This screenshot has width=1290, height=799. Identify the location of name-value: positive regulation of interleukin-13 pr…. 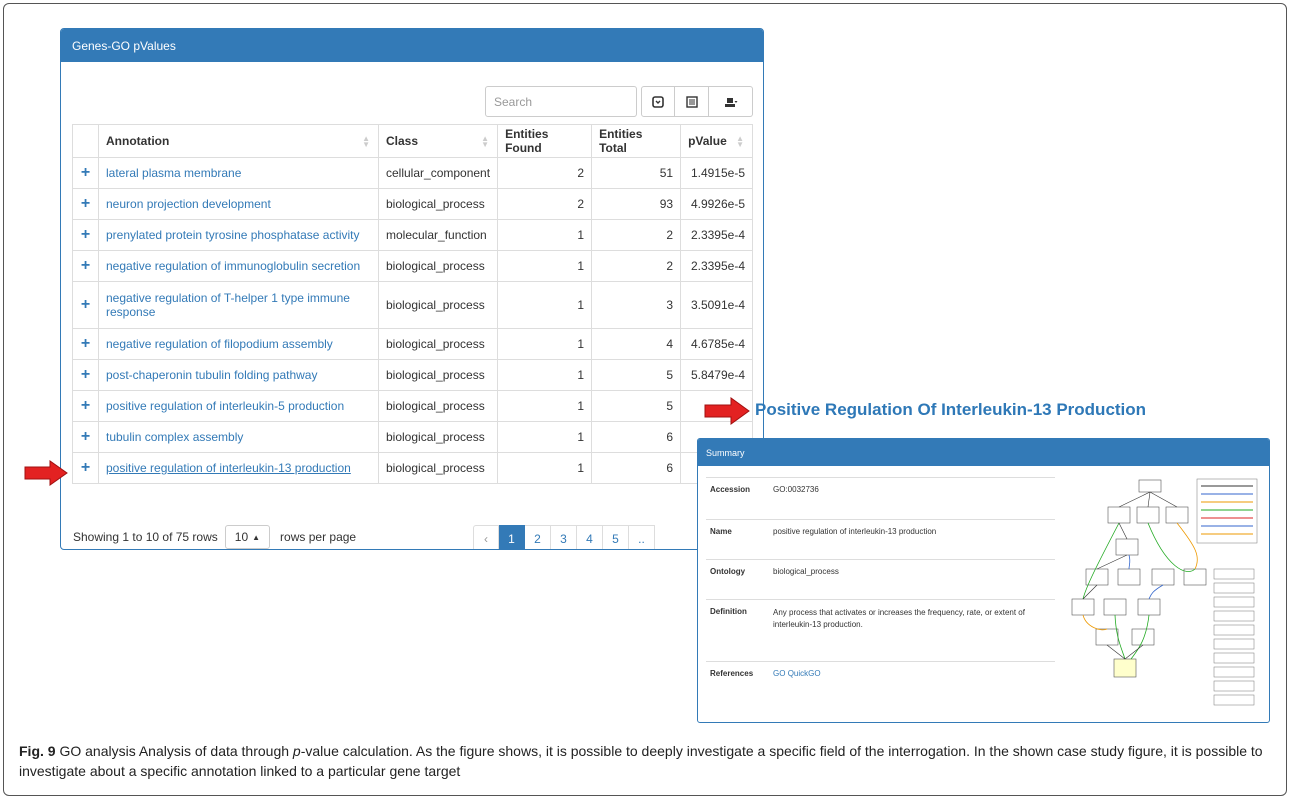
(912, 539).